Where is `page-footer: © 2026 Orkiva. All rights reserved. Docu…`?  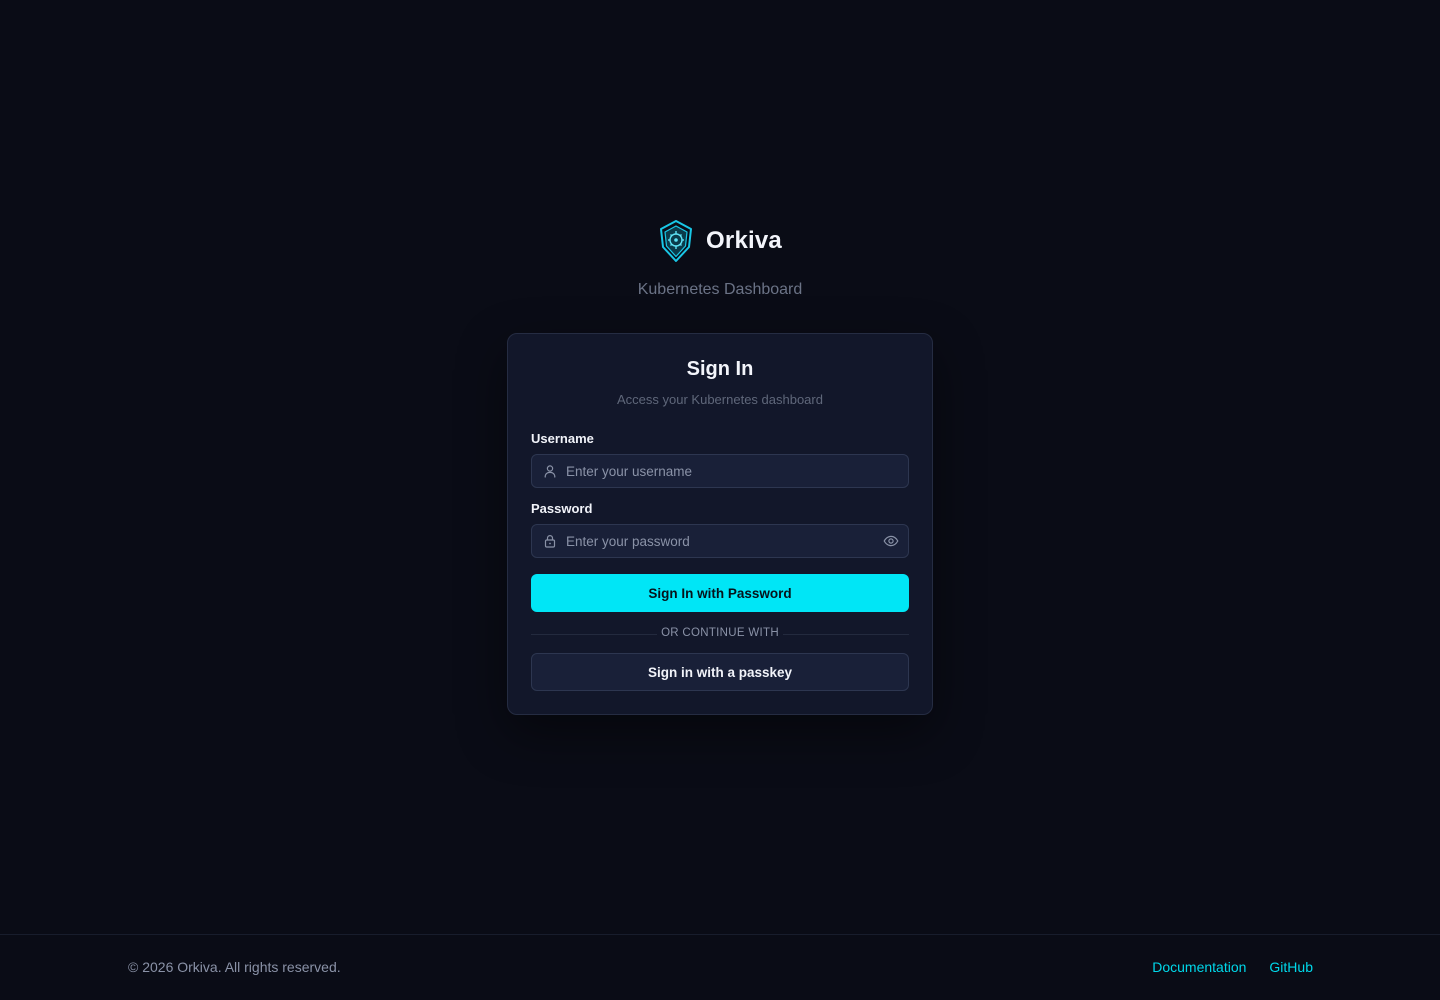
page-footer: © 2026 Orkiva. All rights reserved. Docu… is located at coordinates (720, 967).